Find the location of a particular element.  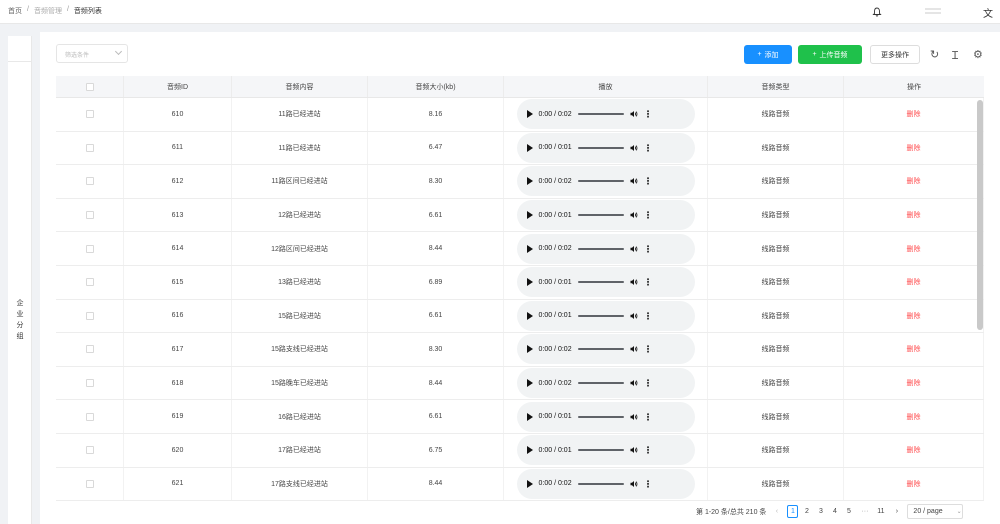

table-row: 621 17路支线已经进站 8.44 0:00 / 0:02 ⋮ 线路音频 删除 is located at coordinates (520, 484).